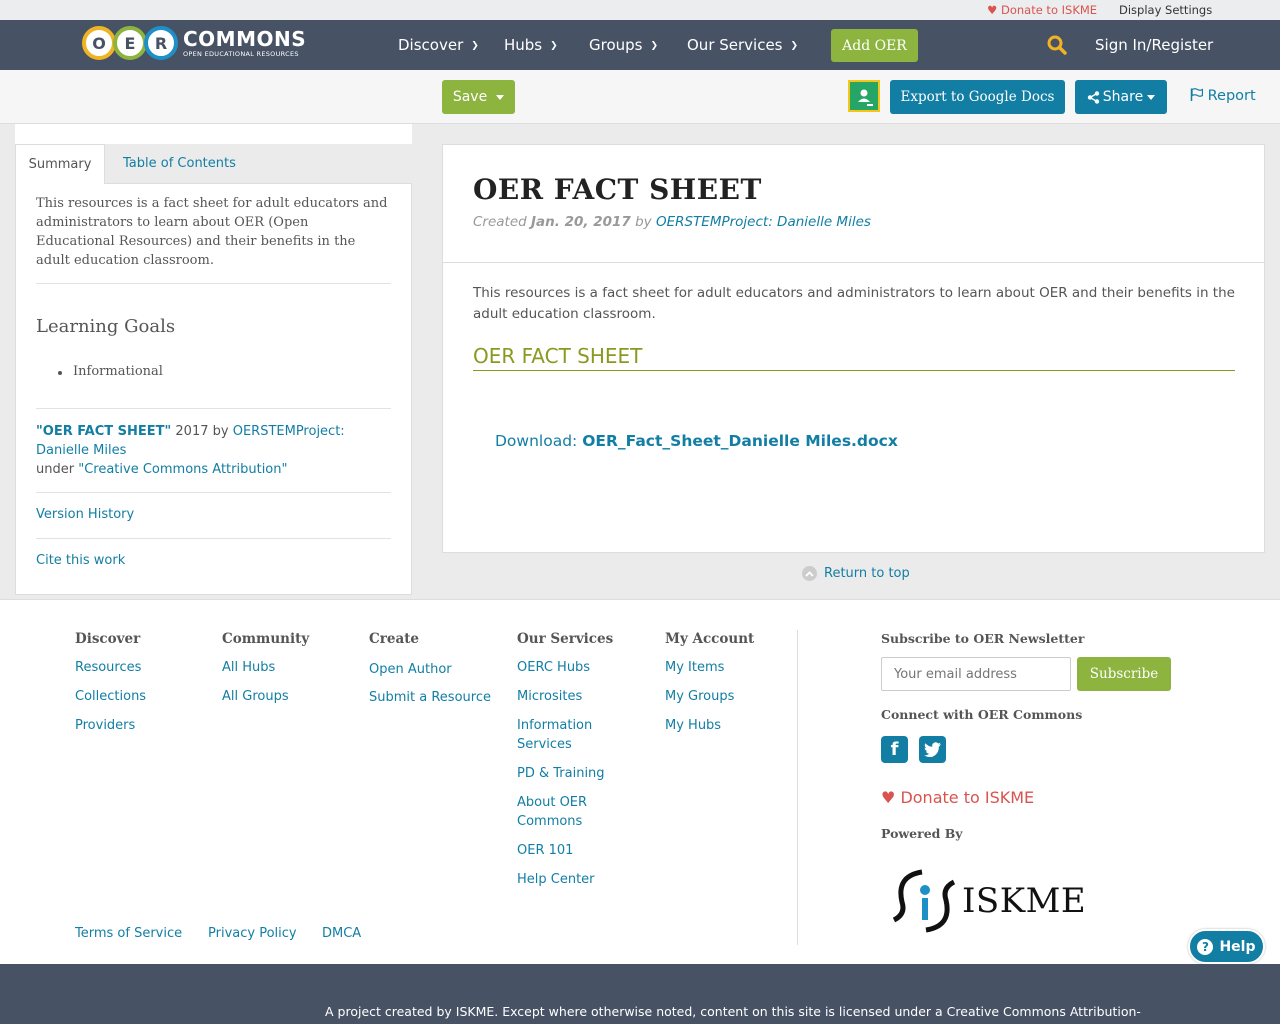  I want to click on page-title: OER FACT SHEET, so click(617, 189).